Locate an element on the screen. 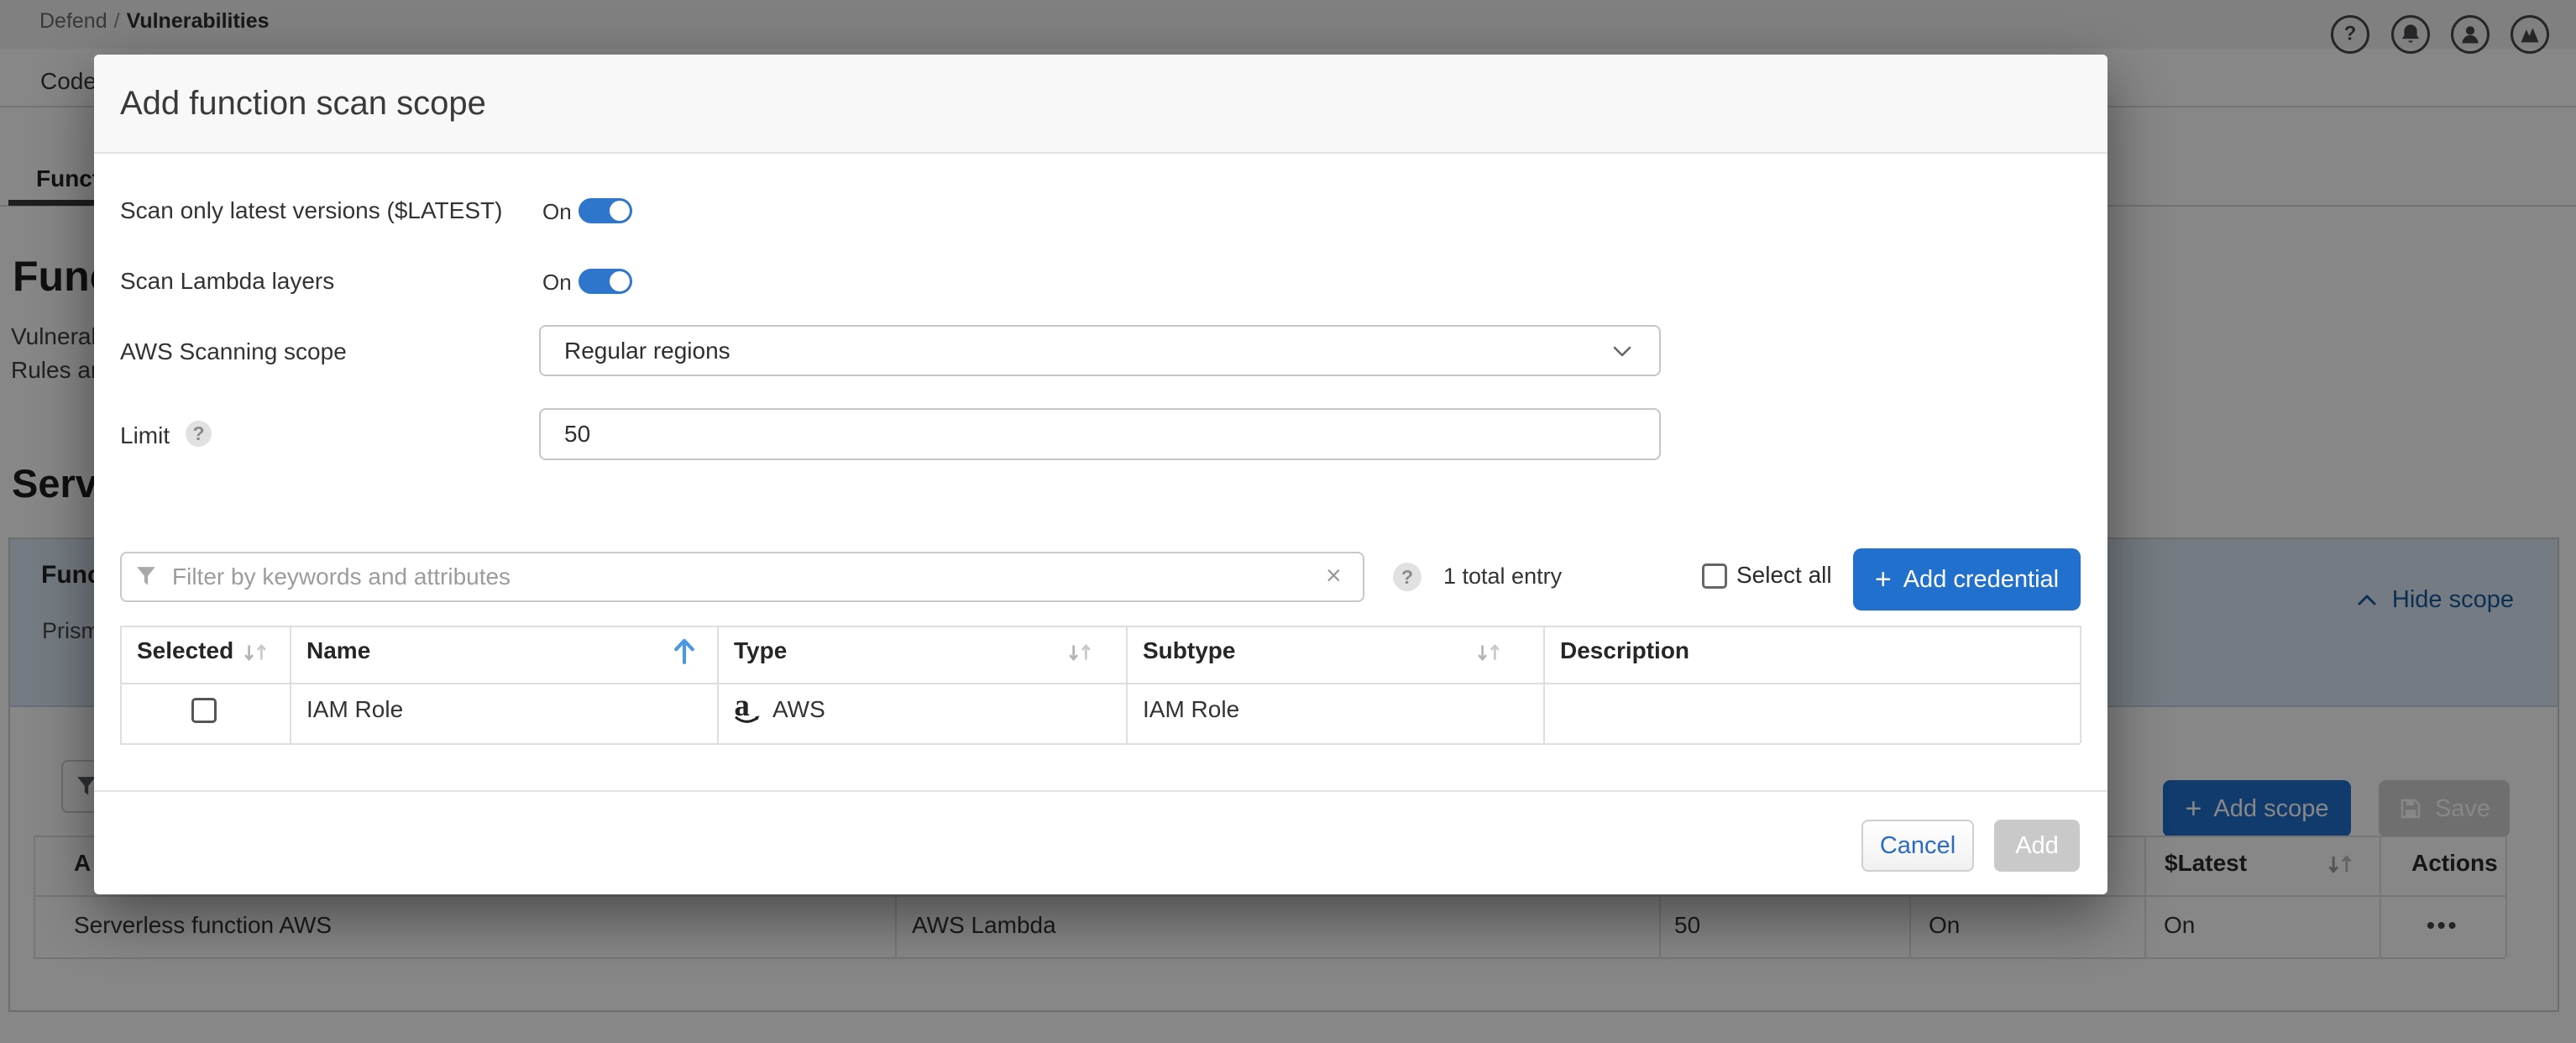 Image resolution: width=2576 pixels, height=1043 pixels. label-scan-latest: Scan only latest versions ($LATEST) is located at coordinates (311, 210).